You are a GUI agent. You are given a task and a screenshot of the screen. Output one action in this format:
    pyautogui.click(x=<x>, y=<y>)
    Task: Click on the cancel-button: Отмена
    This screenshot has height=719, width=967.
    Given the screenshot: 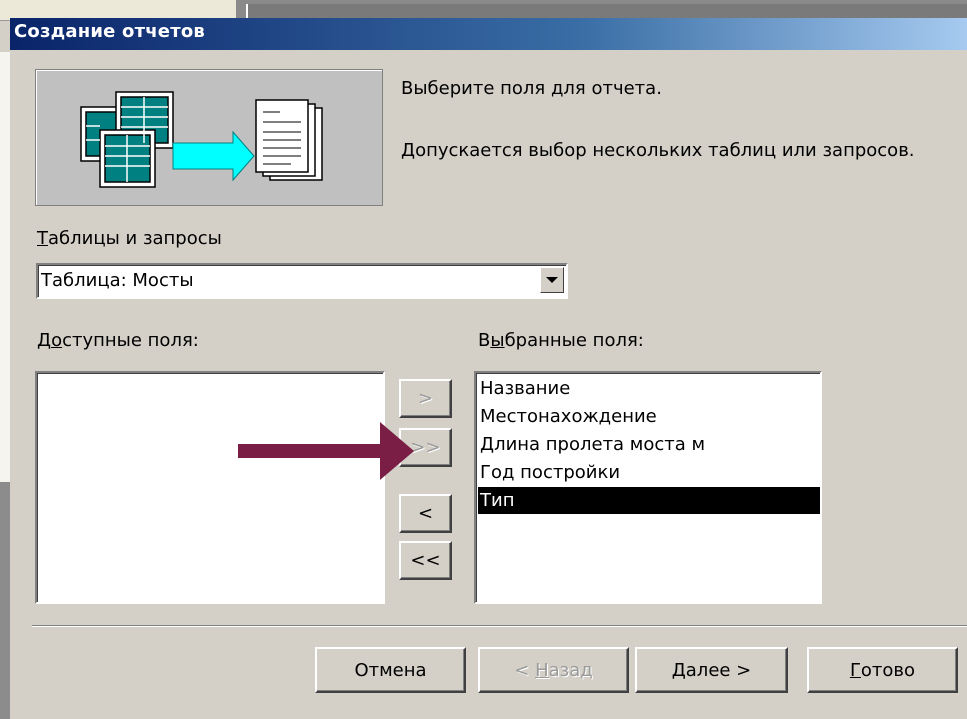 What is the action you would take?
    pyautogui.click(x=390, y=670)
    